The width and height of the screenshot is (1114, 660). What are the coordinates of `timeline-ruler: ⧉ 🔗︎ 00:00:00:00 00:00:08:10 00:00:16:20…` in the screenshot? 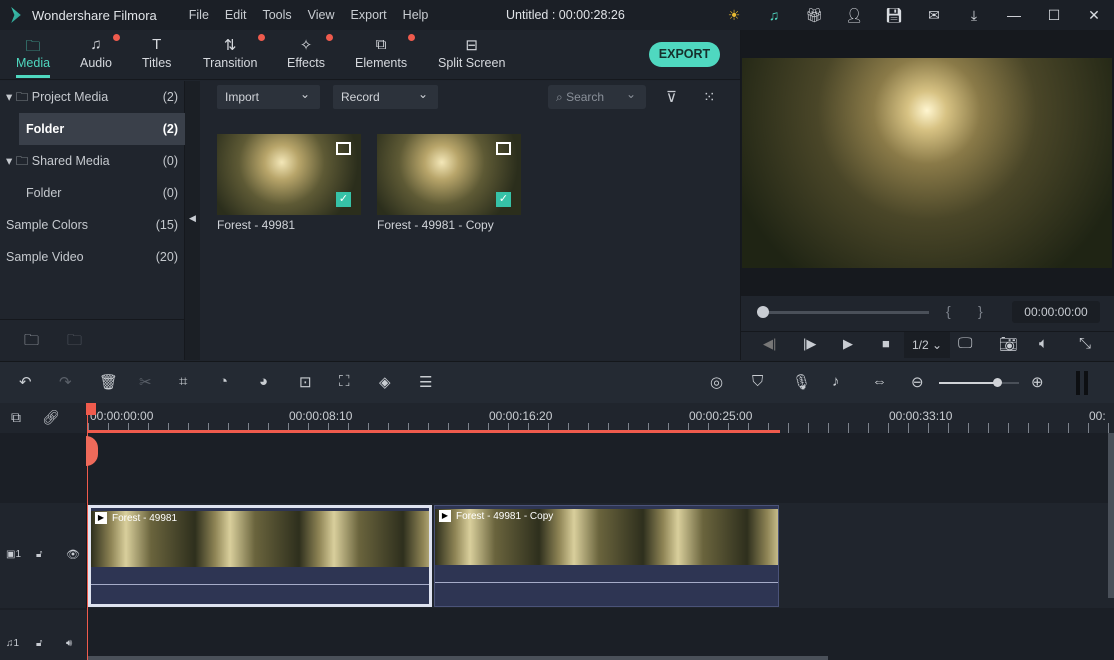 It's located at (557, 418).